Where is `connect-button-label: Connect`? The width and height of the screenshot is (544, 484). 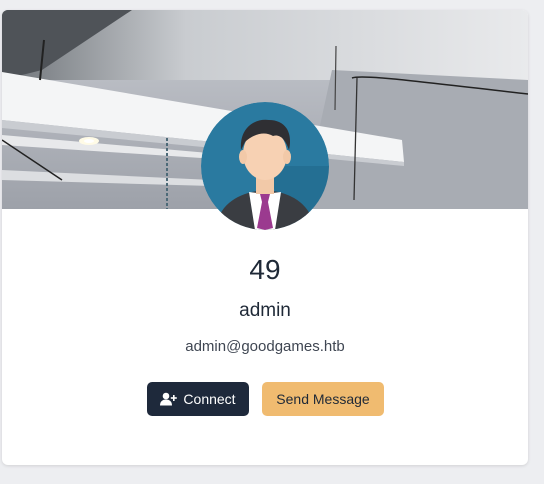
connect-button-label: Connect is located at coordinates (209, 399).